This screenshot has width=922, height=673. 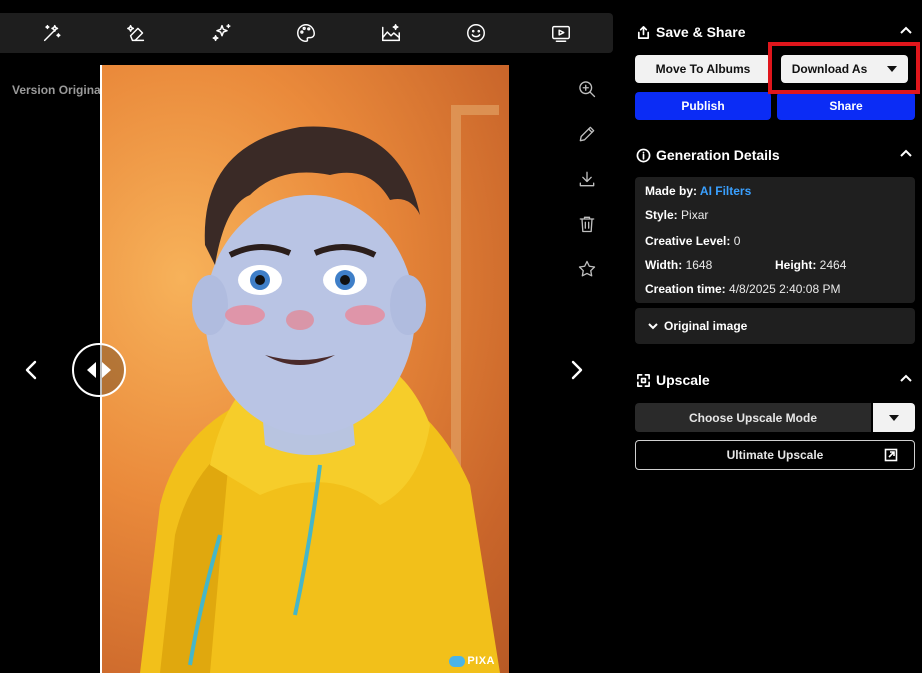 What do you see at coordinates (683, 380) in the screenshot?
I see `section-title: Upscale` at bounding box center [683, 380].